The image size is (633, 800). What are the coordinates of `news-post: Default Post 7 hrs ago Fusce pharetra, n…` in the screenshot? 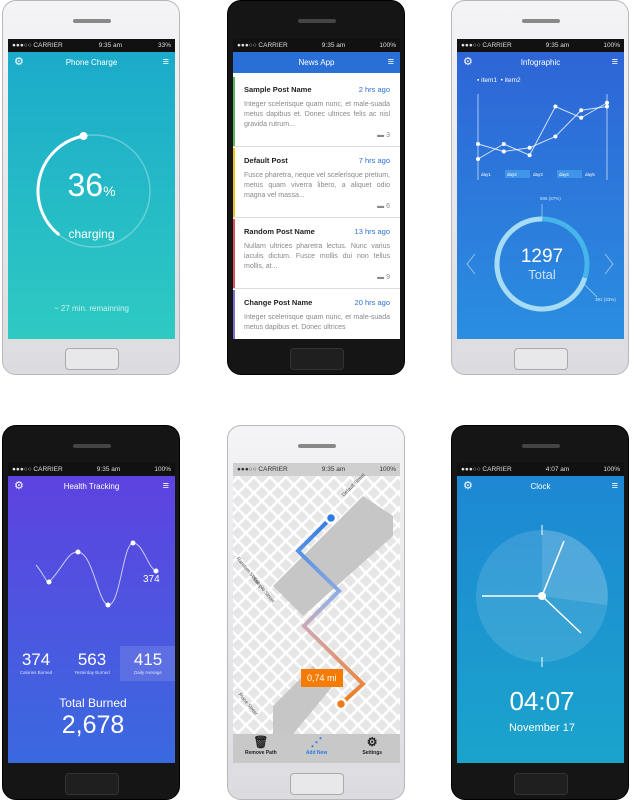 It's located at (316, 183).